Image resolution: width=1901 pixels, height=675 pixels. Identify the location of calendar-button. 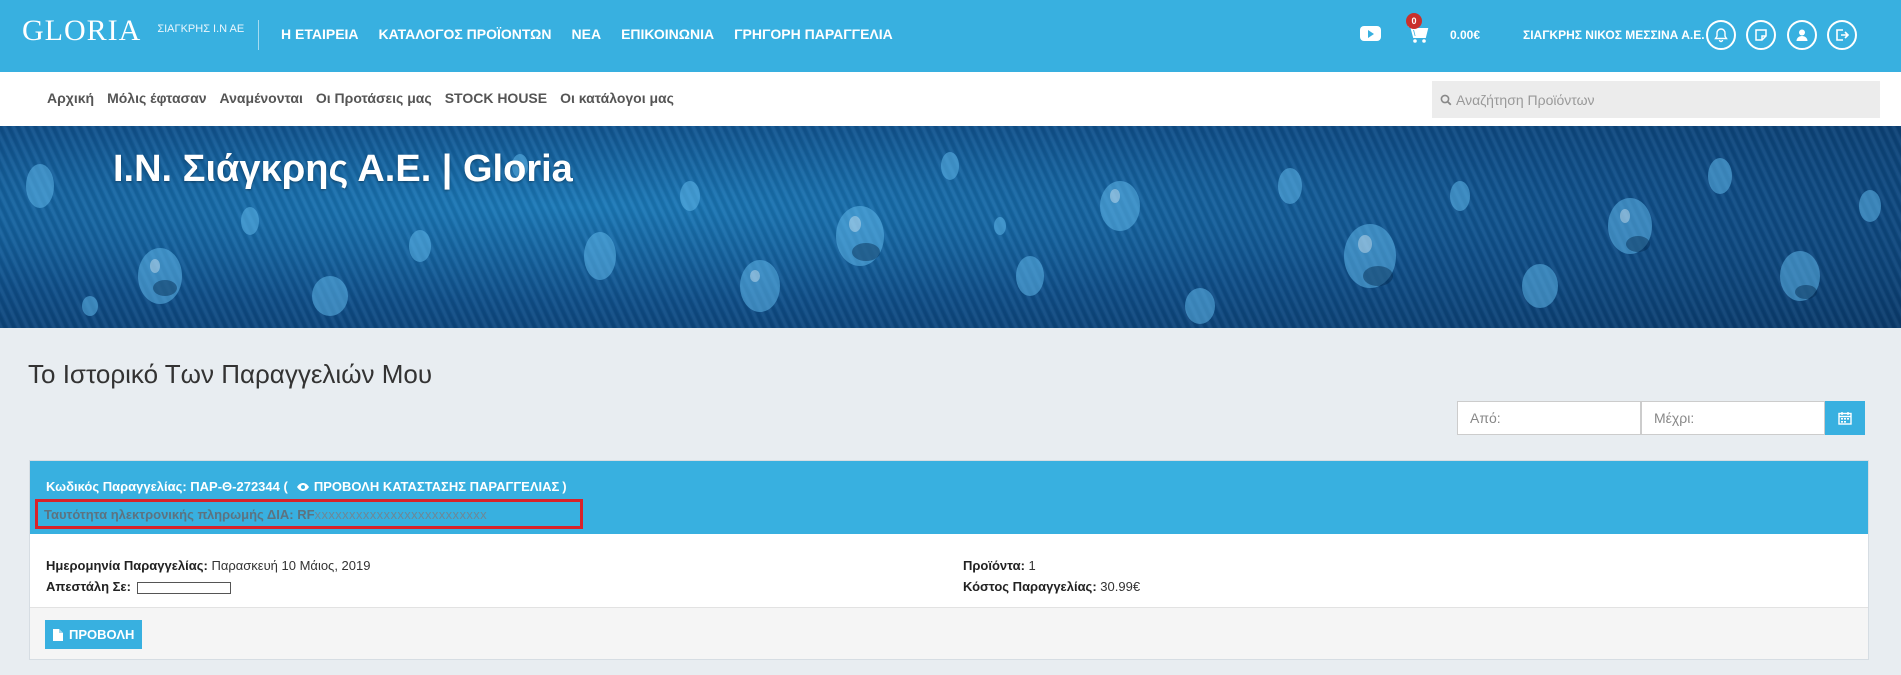
(1845, 418).